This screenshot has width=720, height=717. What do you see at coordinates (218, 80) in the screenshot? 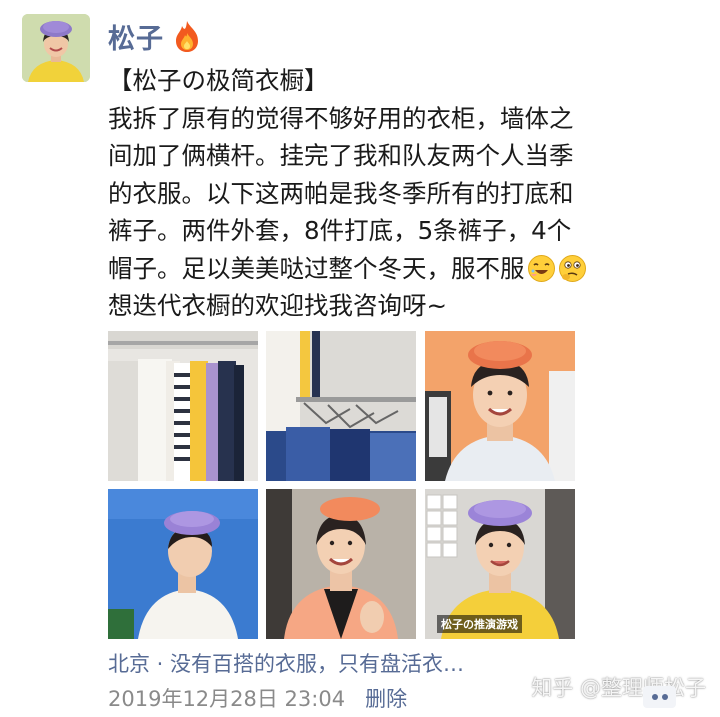
I see `post-line: 【松子の极简衣橱】` at bounding box center [218, 80].